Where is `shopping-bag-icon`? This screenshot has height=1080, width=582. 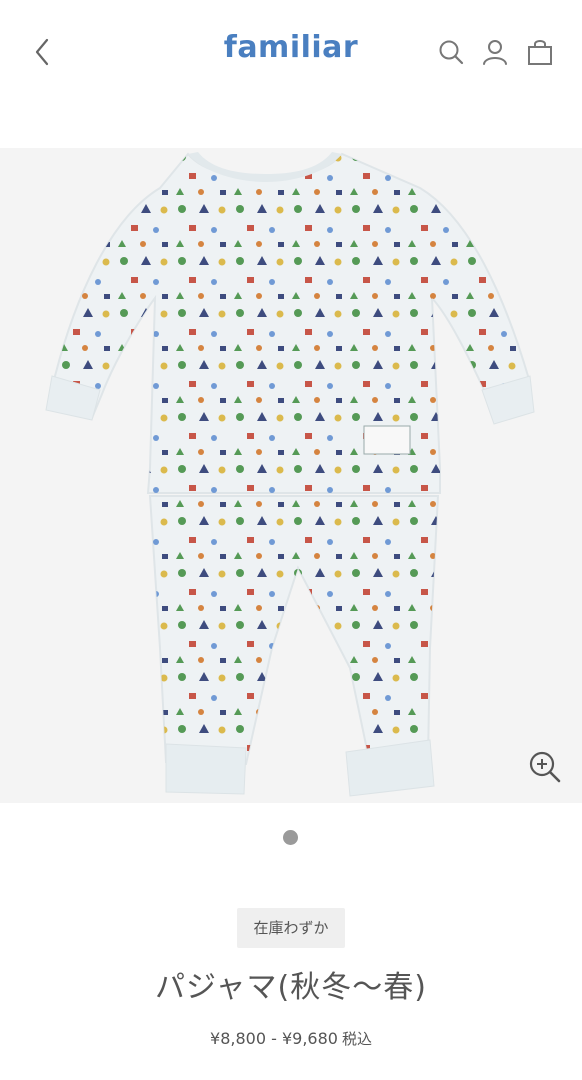
shopping-bag-icon is located at coordinates (540, 52).